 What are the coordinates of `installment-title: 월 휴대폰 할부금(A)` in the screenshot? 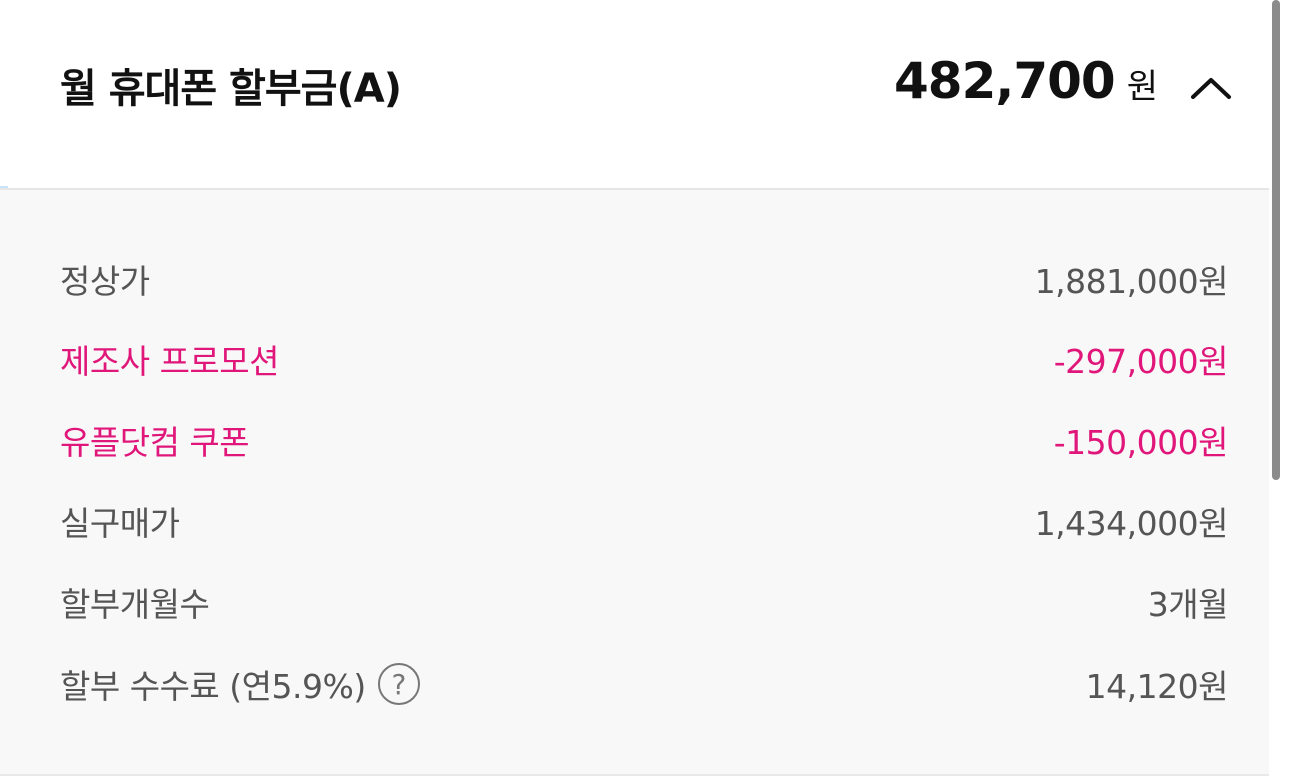 It's located at (231, 89).